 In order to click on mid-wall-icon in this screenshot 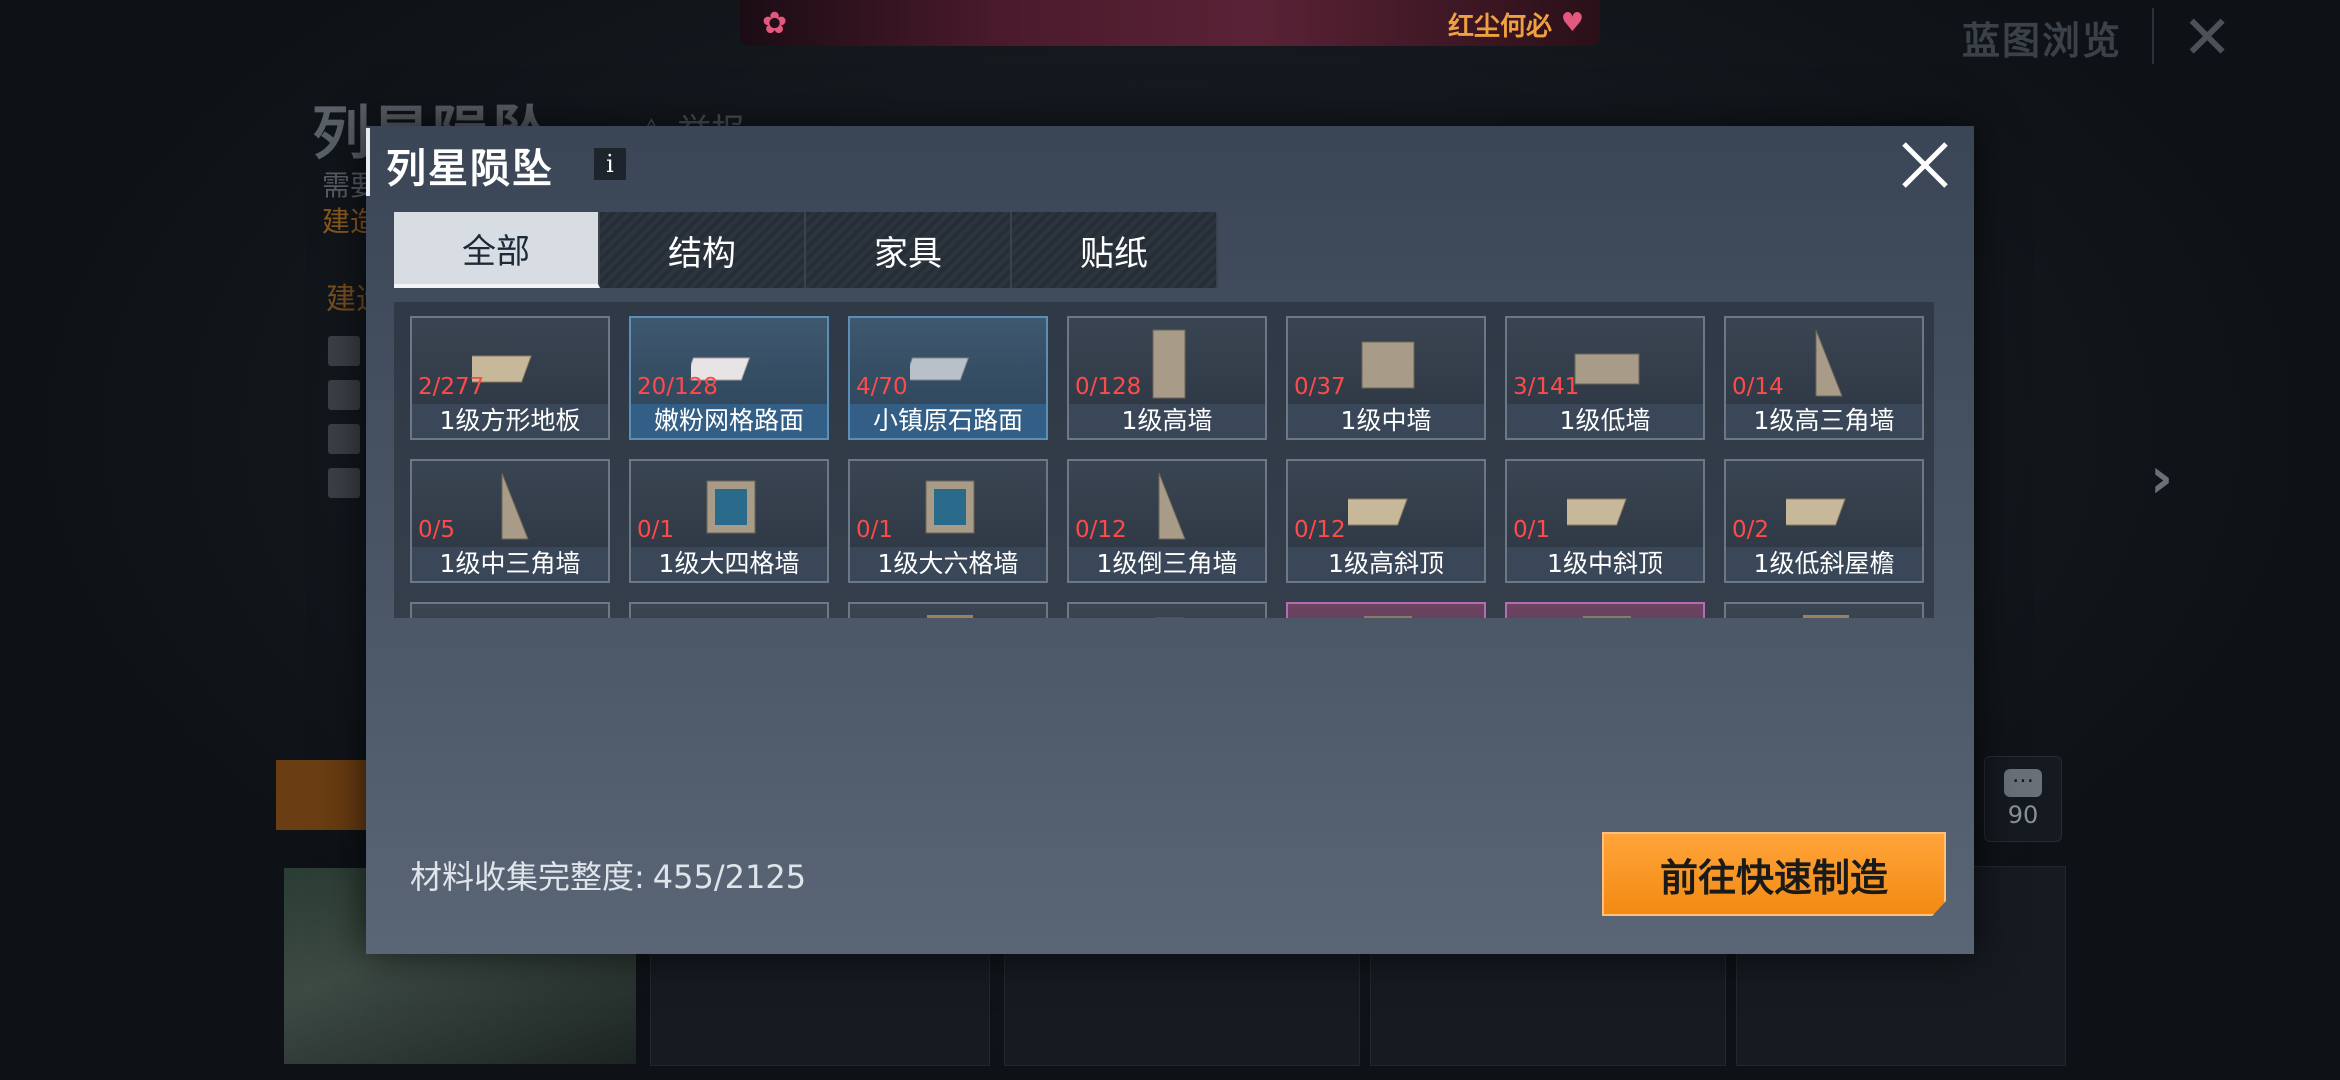, I will do `click(1388, 364)`.